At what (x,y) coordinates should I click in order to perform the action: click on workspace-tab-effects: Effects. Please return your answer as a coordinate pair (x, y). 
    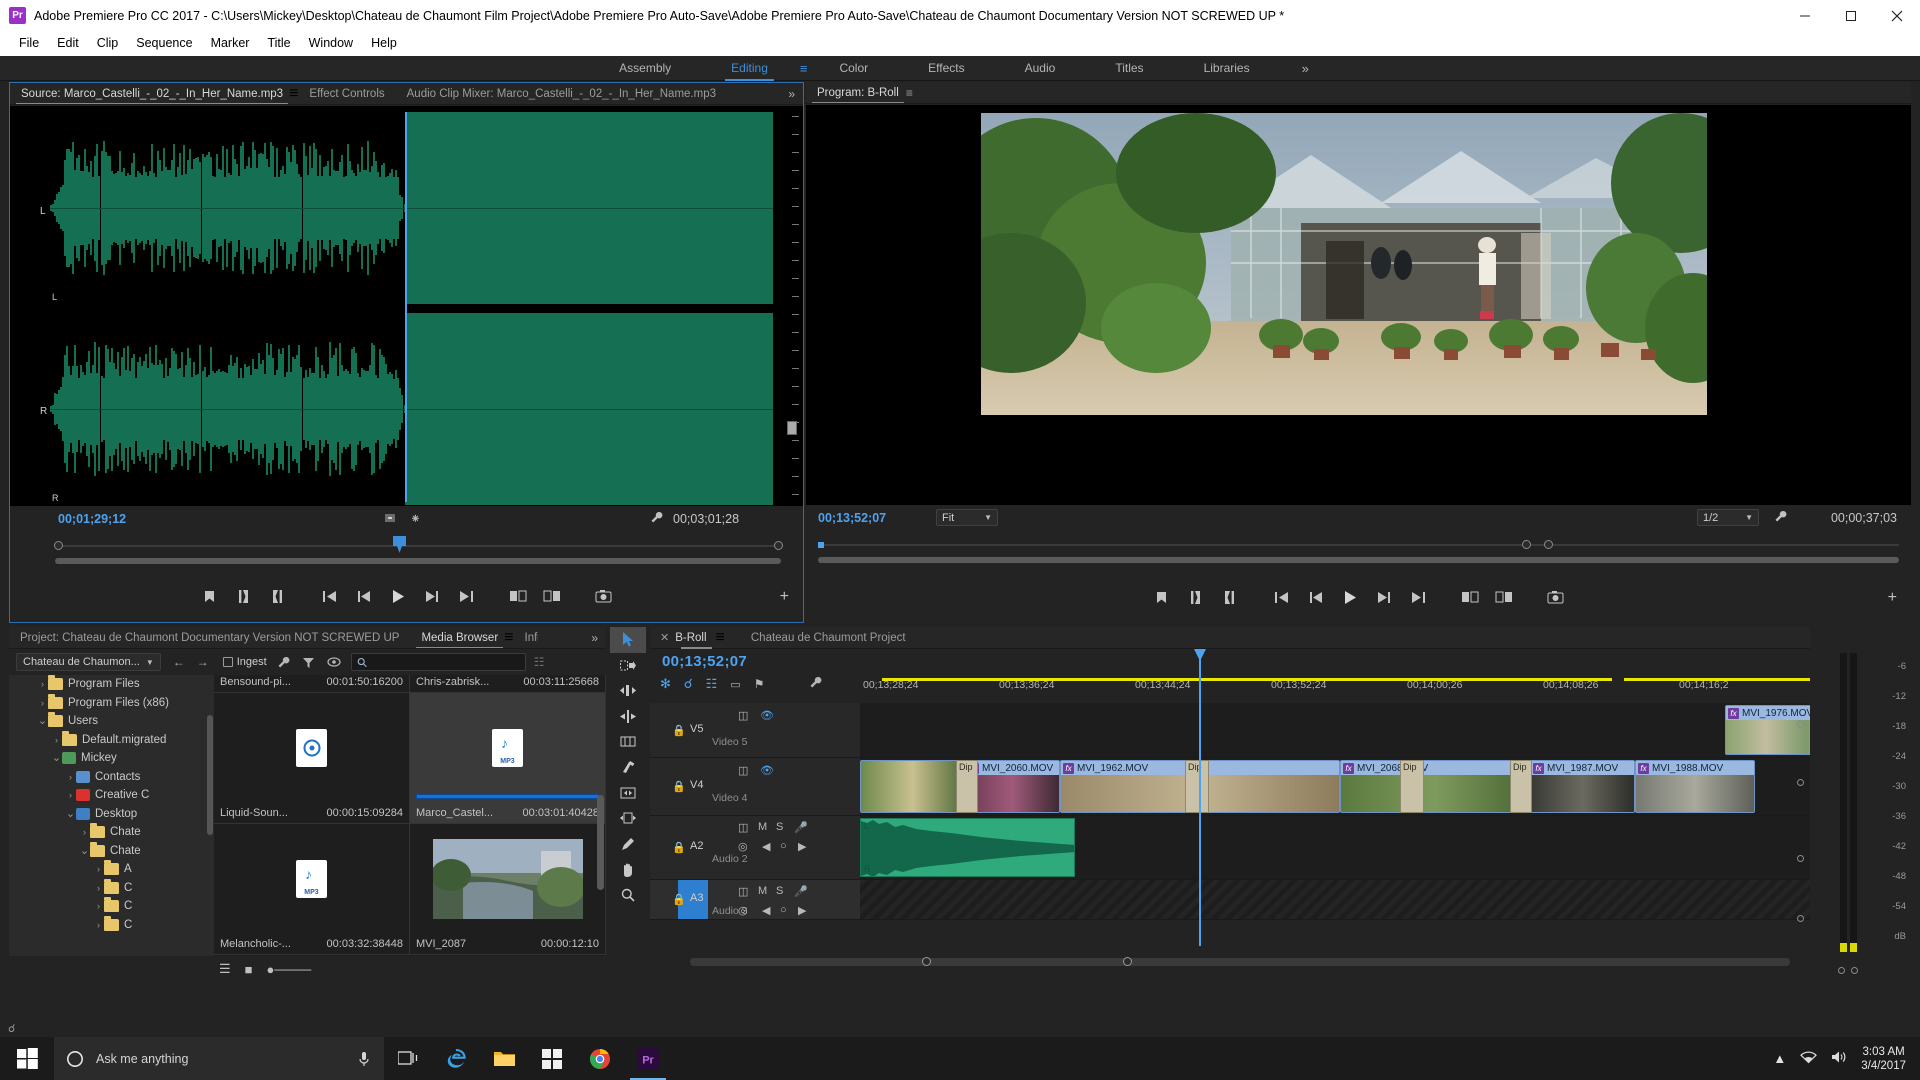
    Looking at the image, I should click on (946, 68).